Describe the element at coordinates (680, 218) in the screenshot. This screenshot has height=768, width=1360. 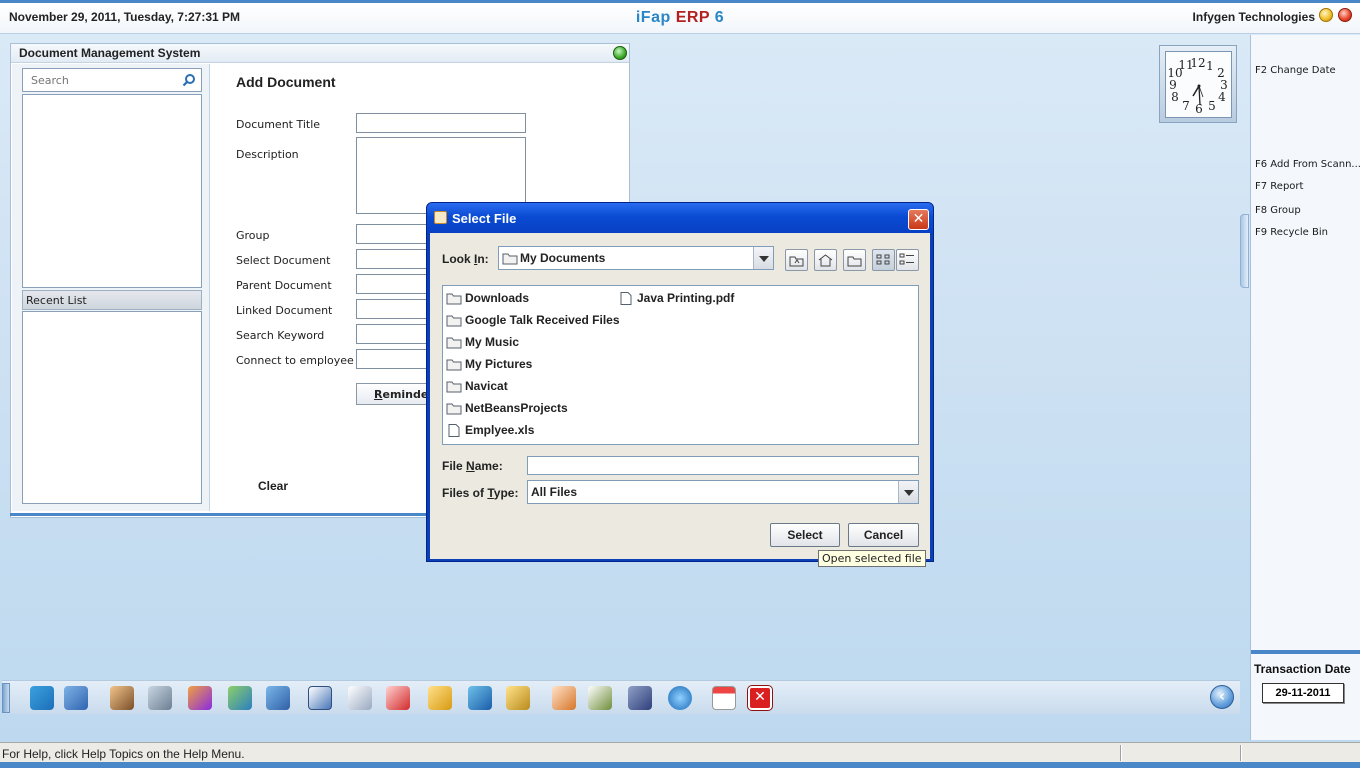
I see `dialog-title-bar: Select File ✕` at that location.